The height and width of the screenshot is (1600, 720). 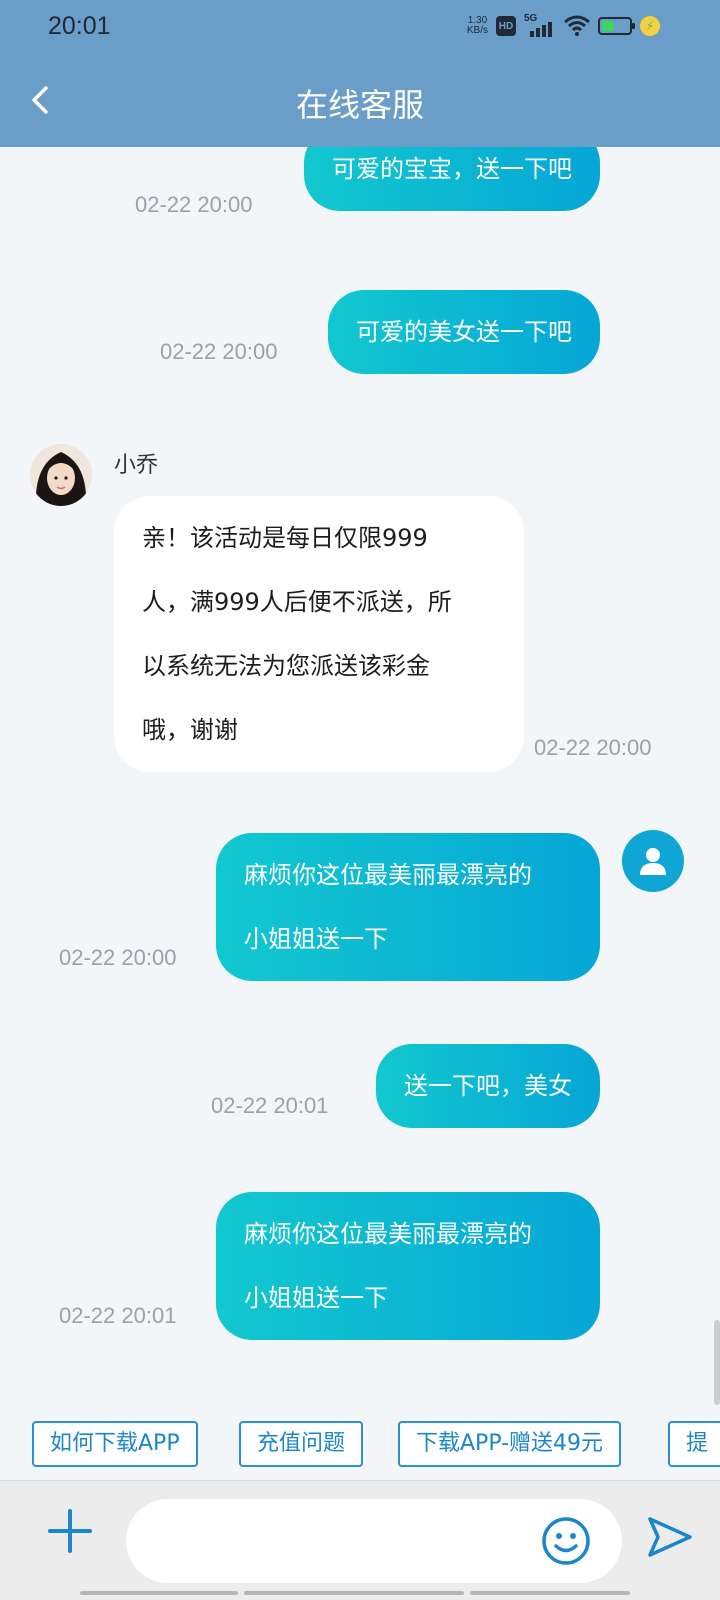 I want to click on agent-avatar, so click(x=61, y=475).